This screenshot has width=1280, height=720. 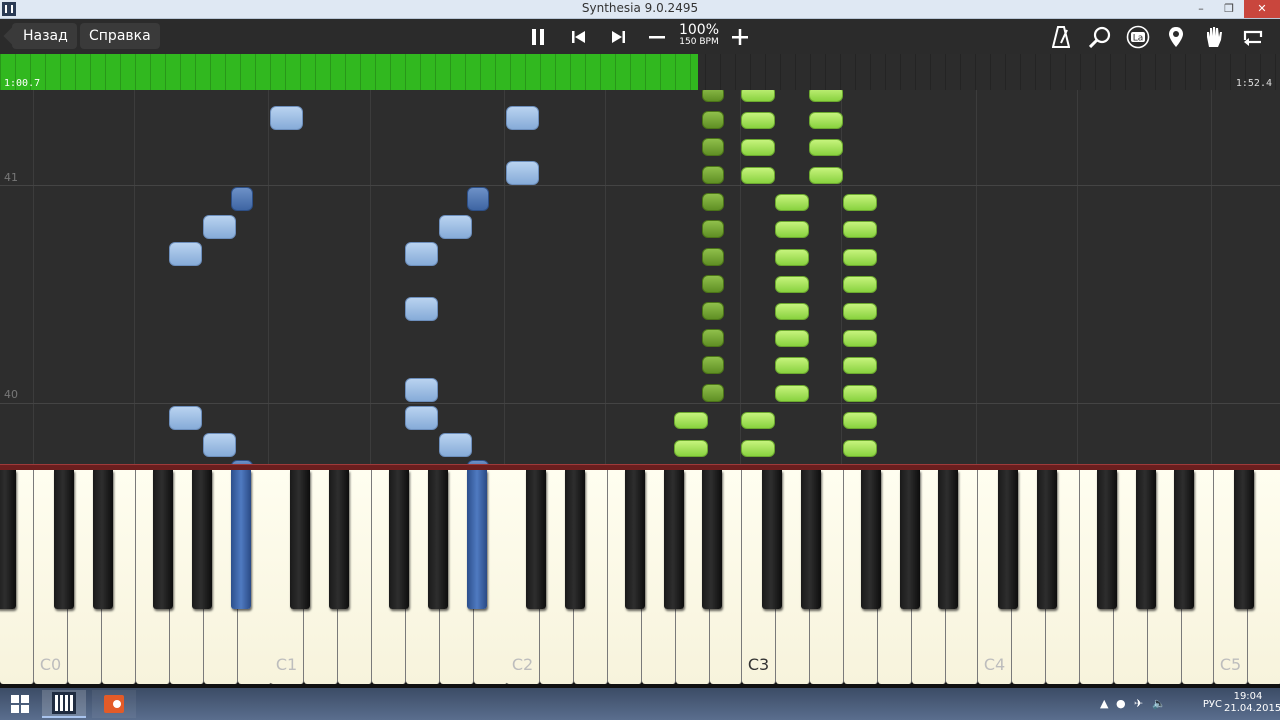 What do you see at coordinates (1159, 703) in the screenshot?
I see `volume-icon: 🔈` at bounding box center [1159, 703].